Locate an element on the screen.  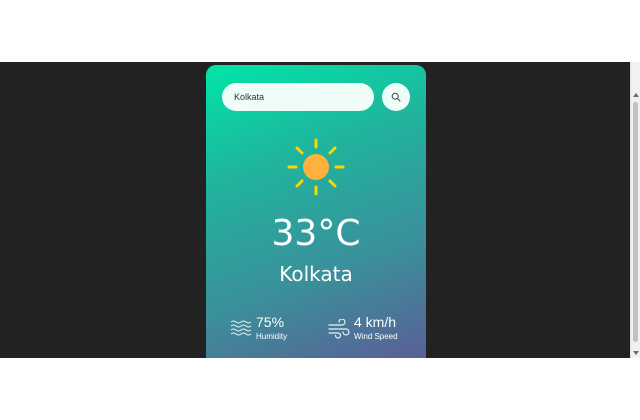
sun-icon is located at coordinates (316, 167).